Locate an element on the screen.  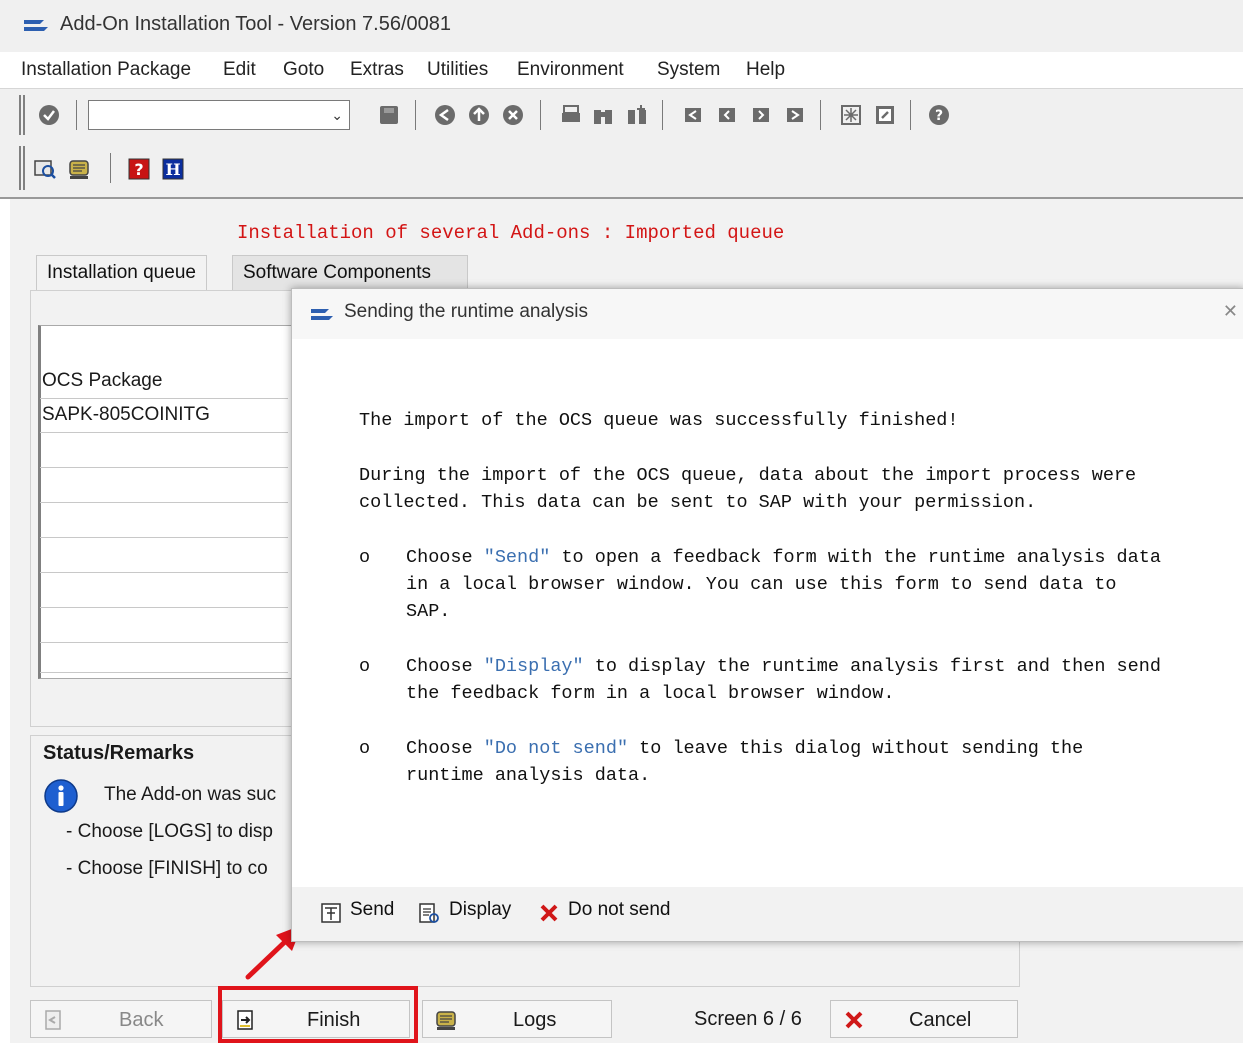
overview-icon is located at coordinates (45, 169).